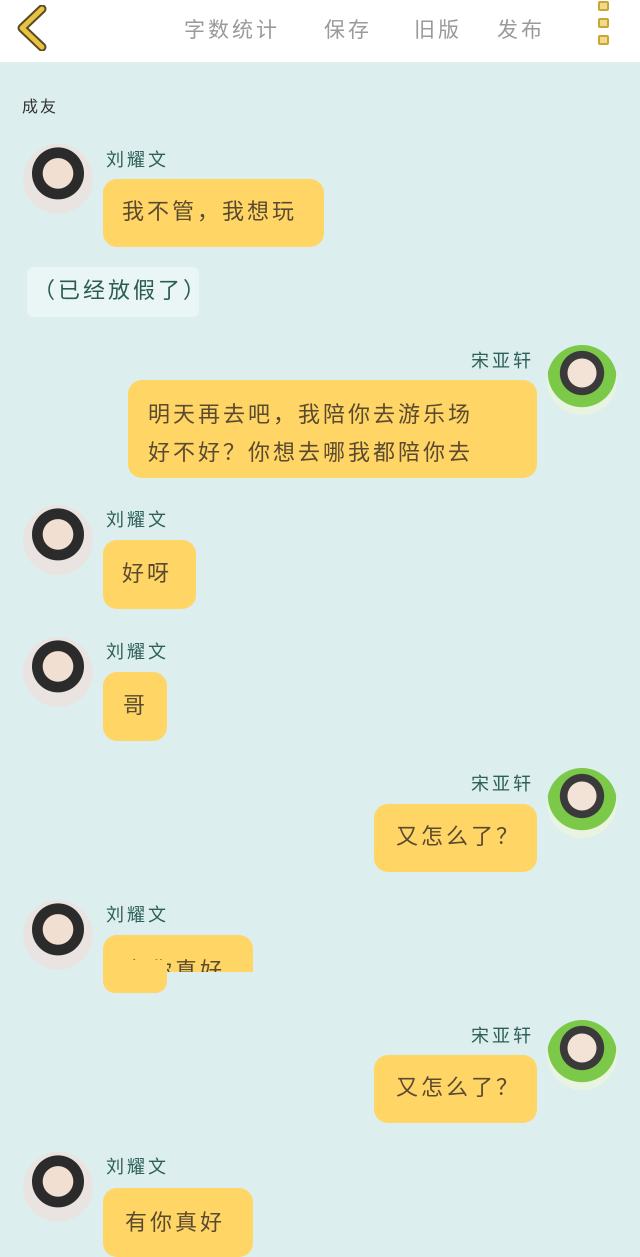  What do you see at coordinates (320, 31) in the screenshot?
I see `top-toolbar: 字数统计 保存 旧版 发布` at bounding box center [320, 31].